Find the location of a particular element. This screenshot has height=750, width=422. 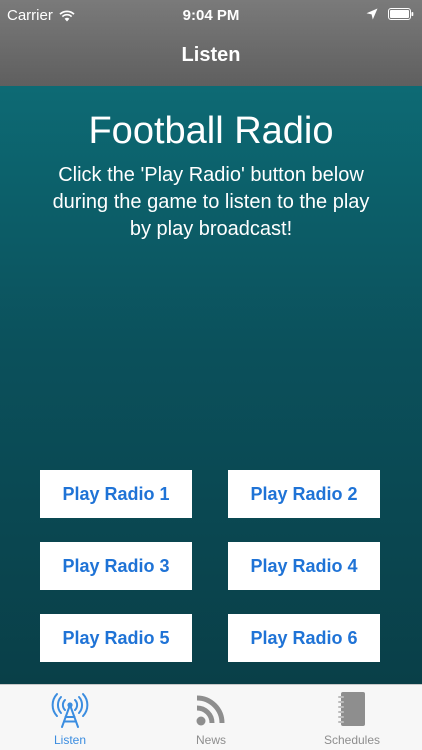

location-arrow-icon is located at coordinates (372, 14).